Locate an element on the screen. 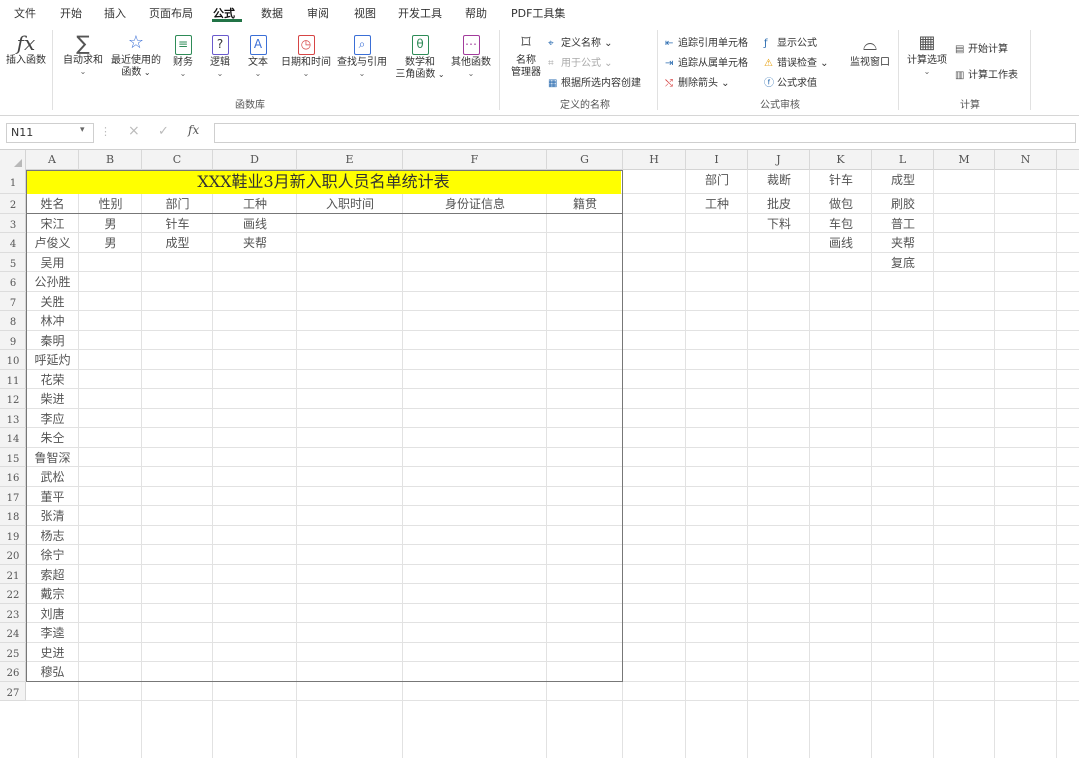 This screenshot has height=758, width=1079. tab-pdf-tools: PDF工具集 is located at coordinates (538, 13).